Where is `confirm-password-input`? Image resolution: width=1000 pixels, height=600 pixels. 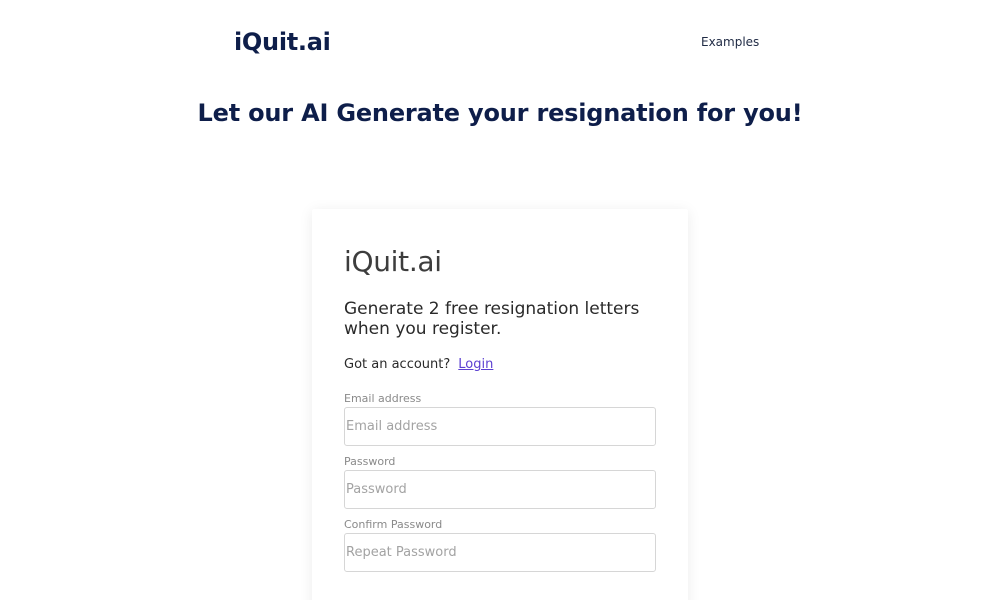
confirm-password-input is located at coordinates (500, 552).